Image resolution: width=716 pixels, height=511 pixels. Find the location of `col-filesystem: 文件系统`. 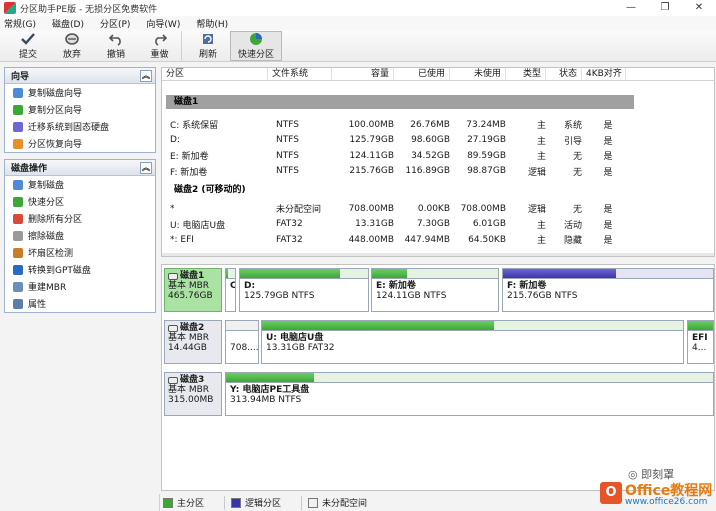

col-filesystem: 文件系统 is located at coordinates (300, 74).